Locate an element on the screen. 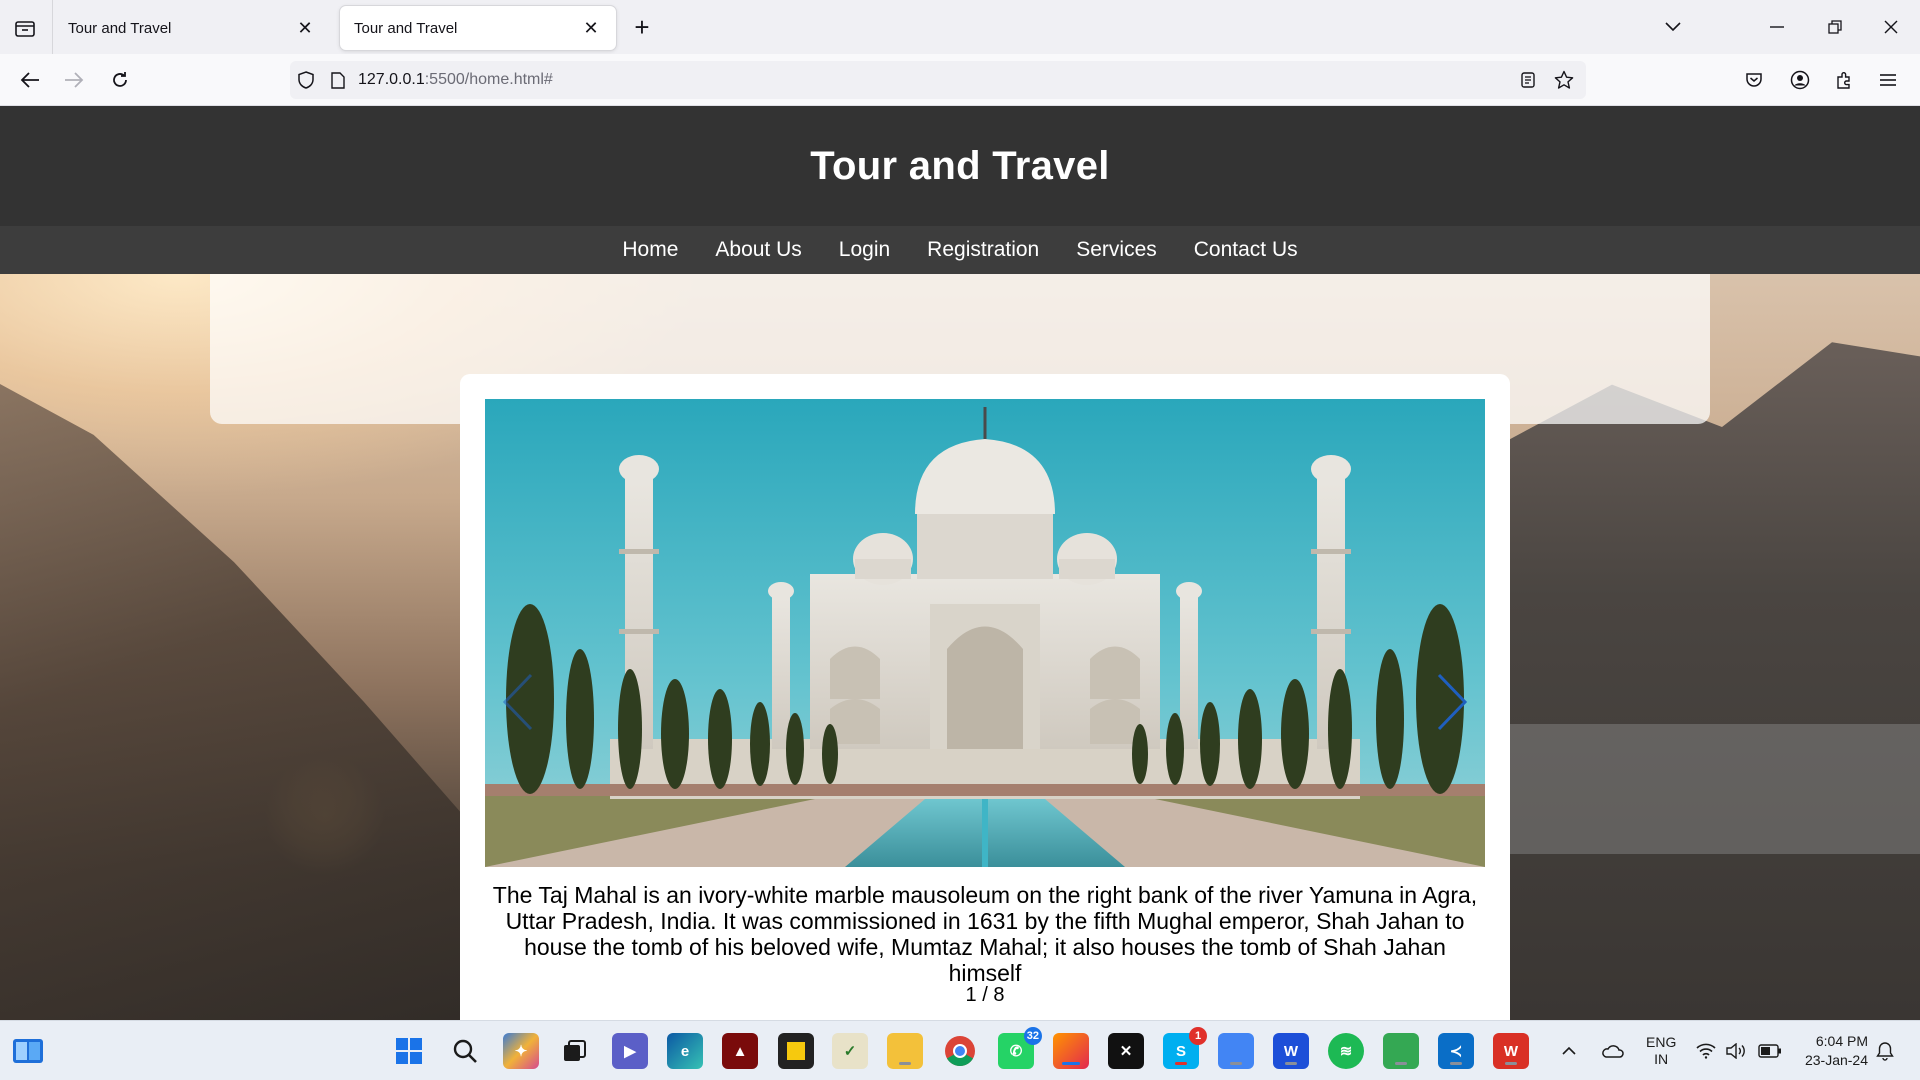 The width and height of the screenshot is (1920, 1080). wifi-icon is located at coordinates (1706, 1051).